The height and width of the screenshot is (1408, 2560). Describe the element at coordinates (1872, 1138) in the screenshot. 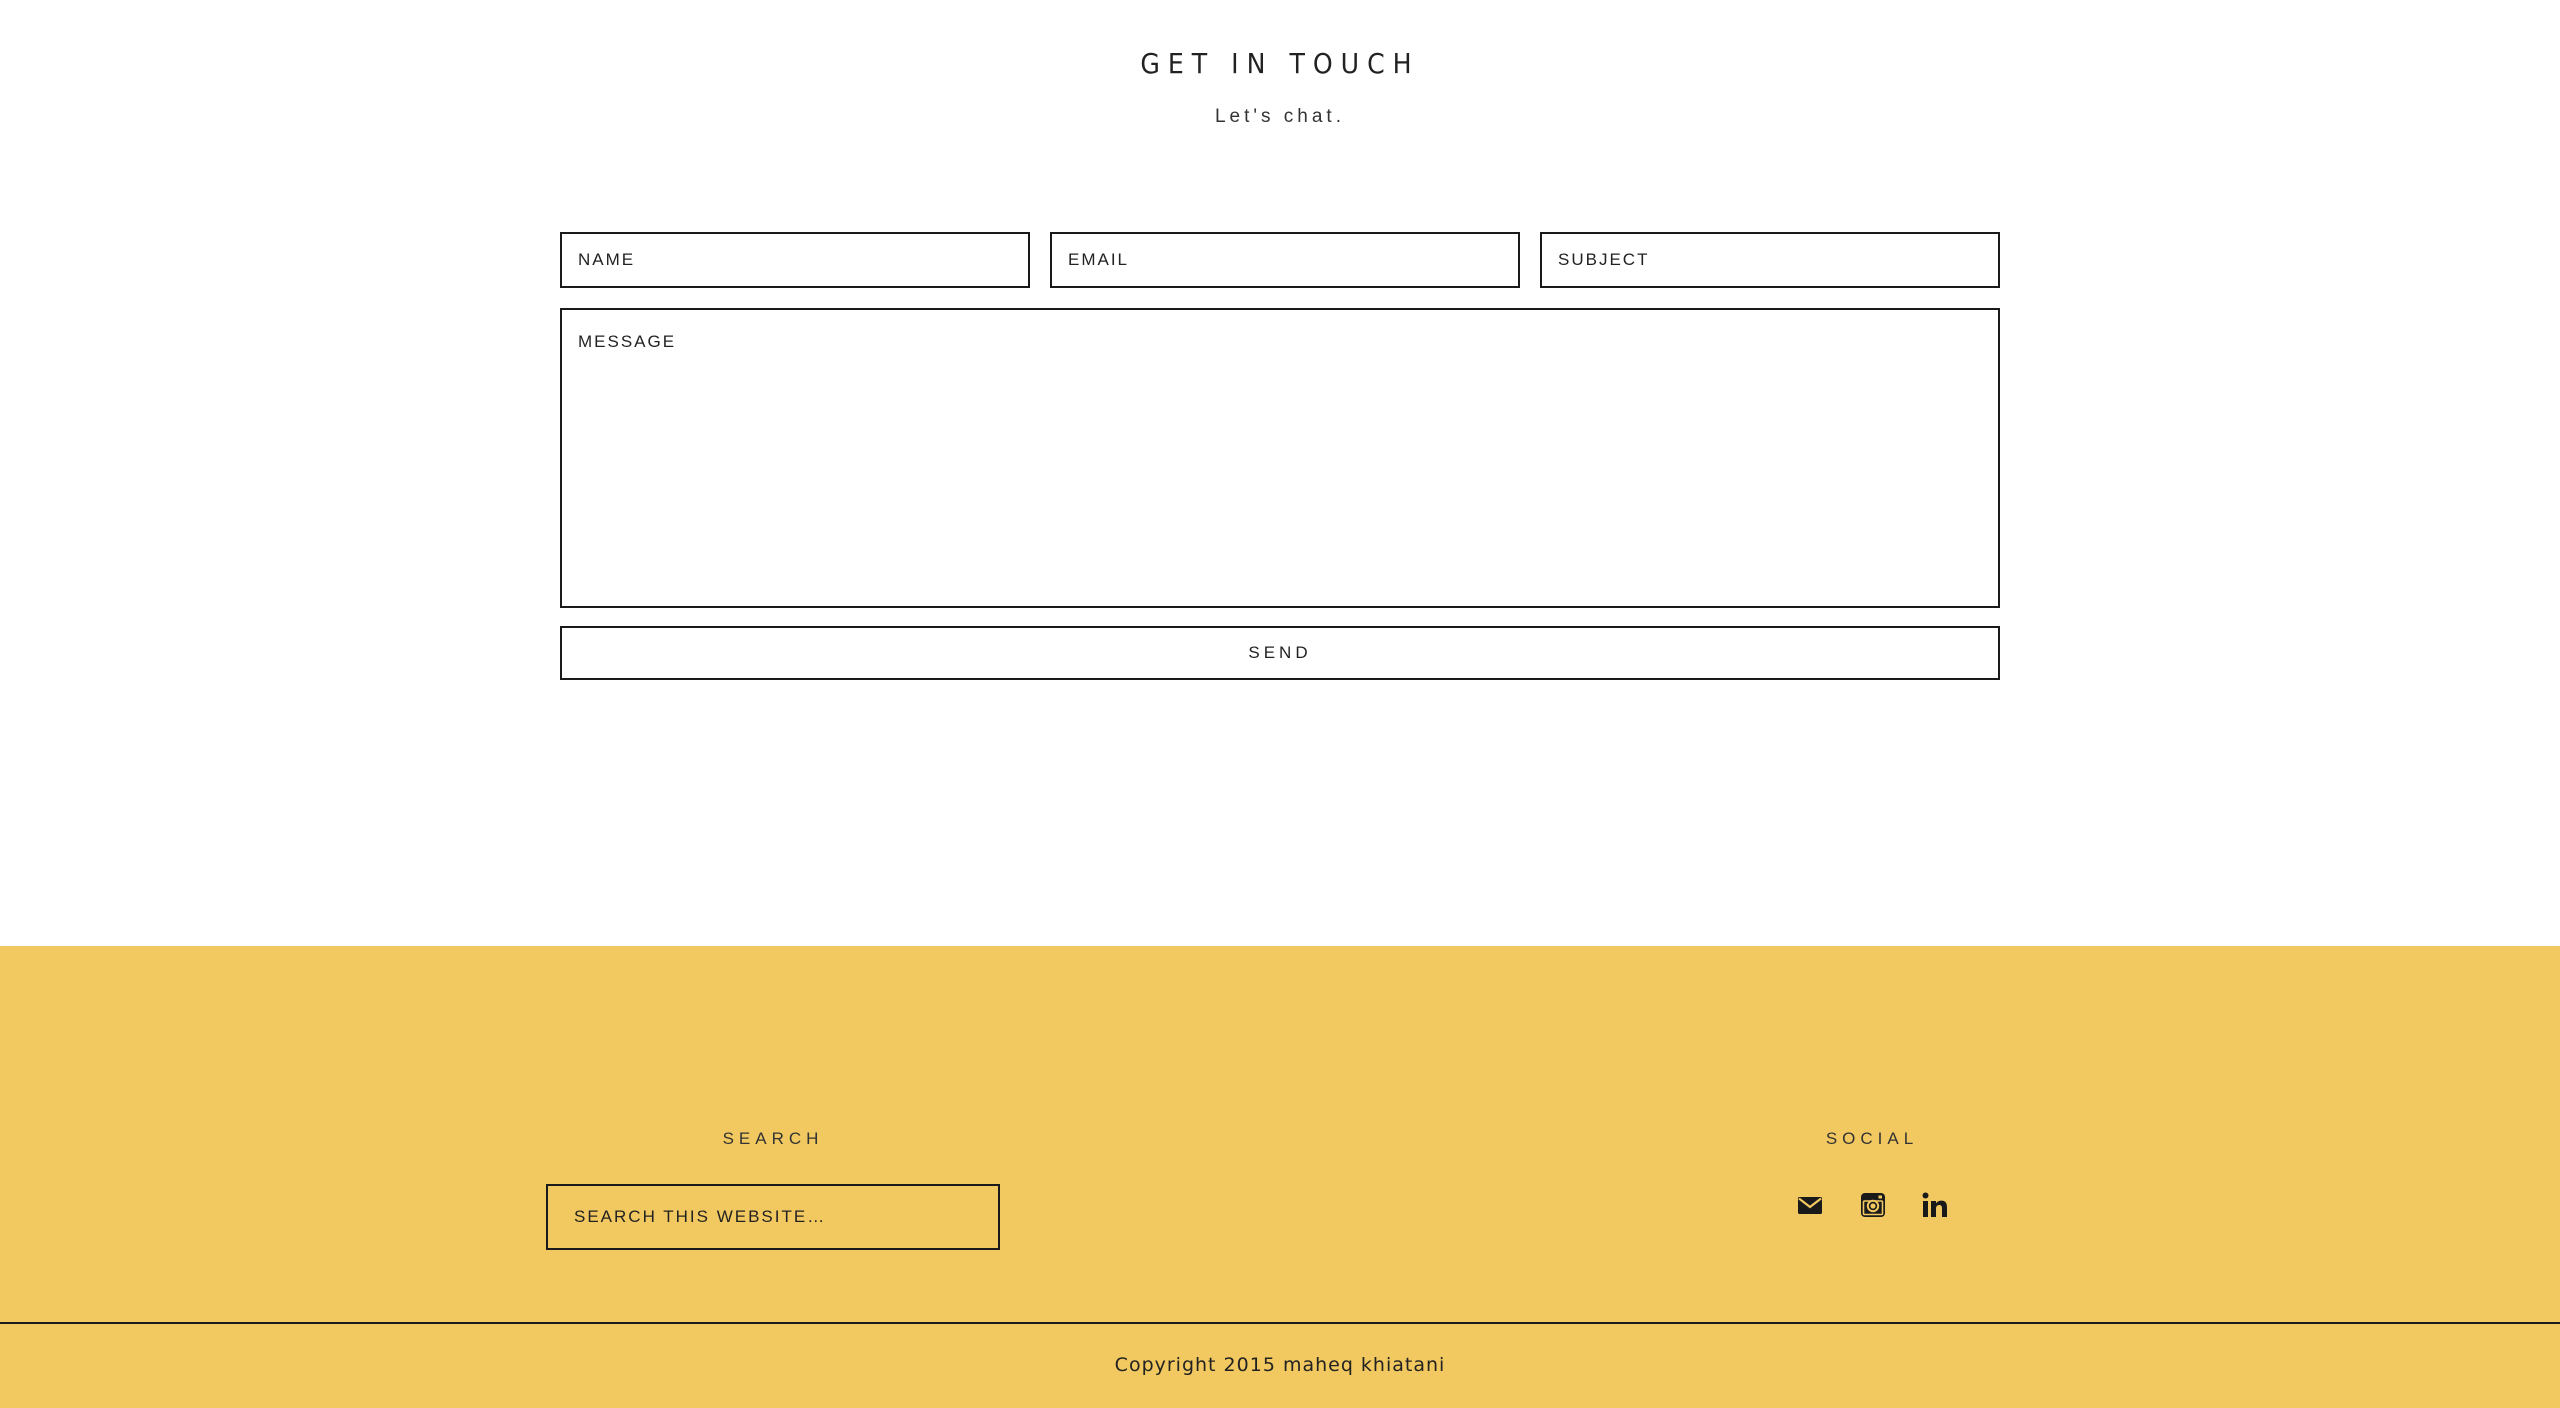

I see `social-widget-title: SOCIAL` at that location.